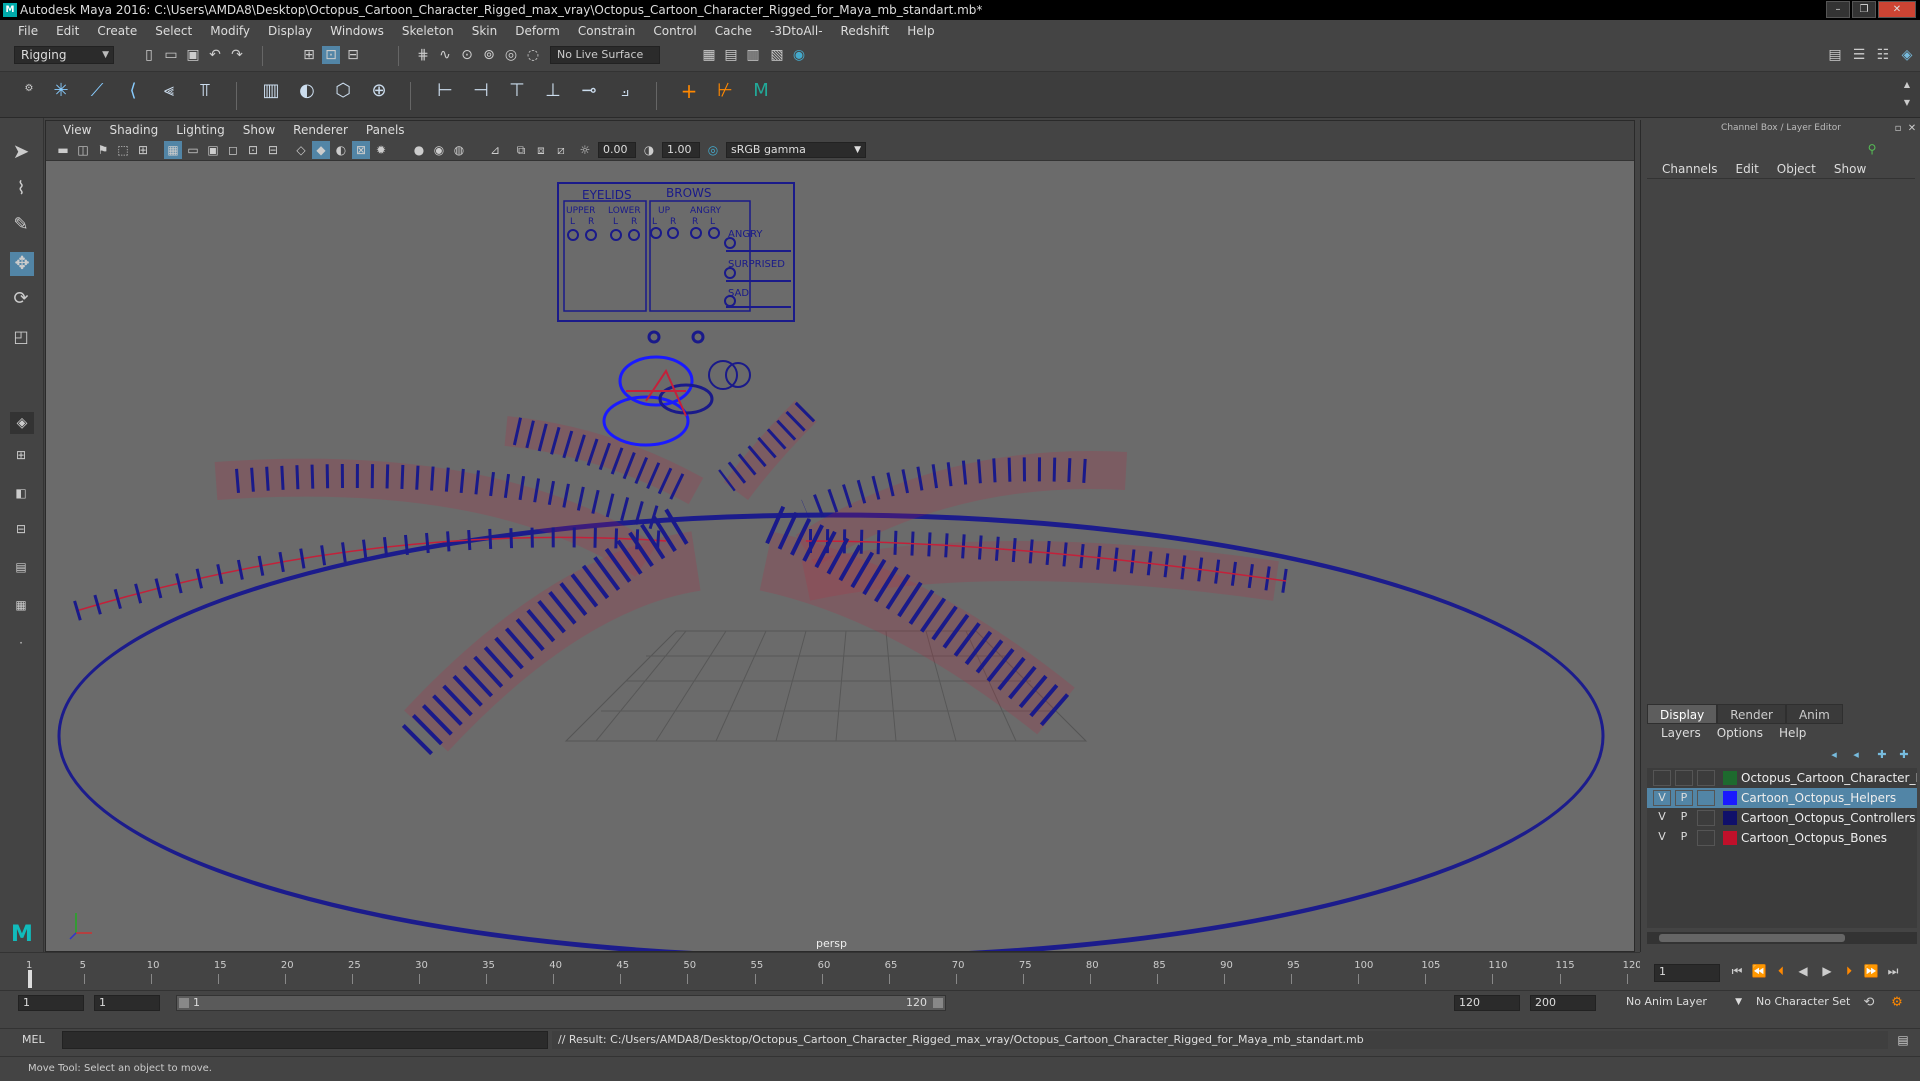  I want to click on move-tool-icon: ✥, so click(22, 264).